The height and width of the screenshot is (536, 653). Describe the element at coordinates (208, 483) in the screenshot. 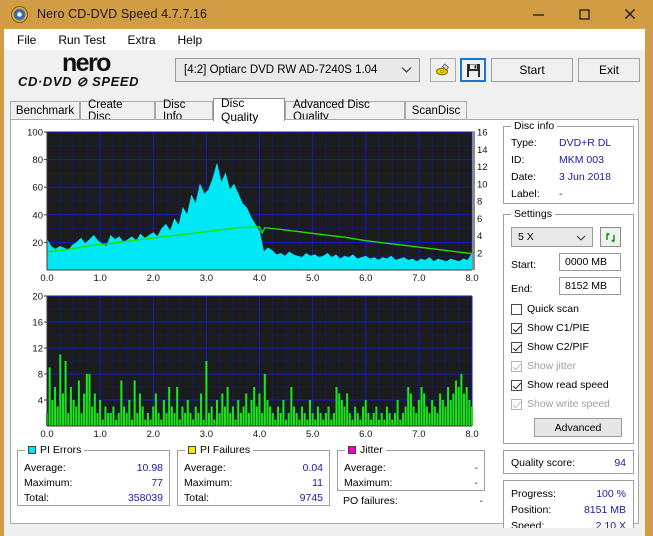

I see `pi-failures-maximum-label: Maximum:` at that location.